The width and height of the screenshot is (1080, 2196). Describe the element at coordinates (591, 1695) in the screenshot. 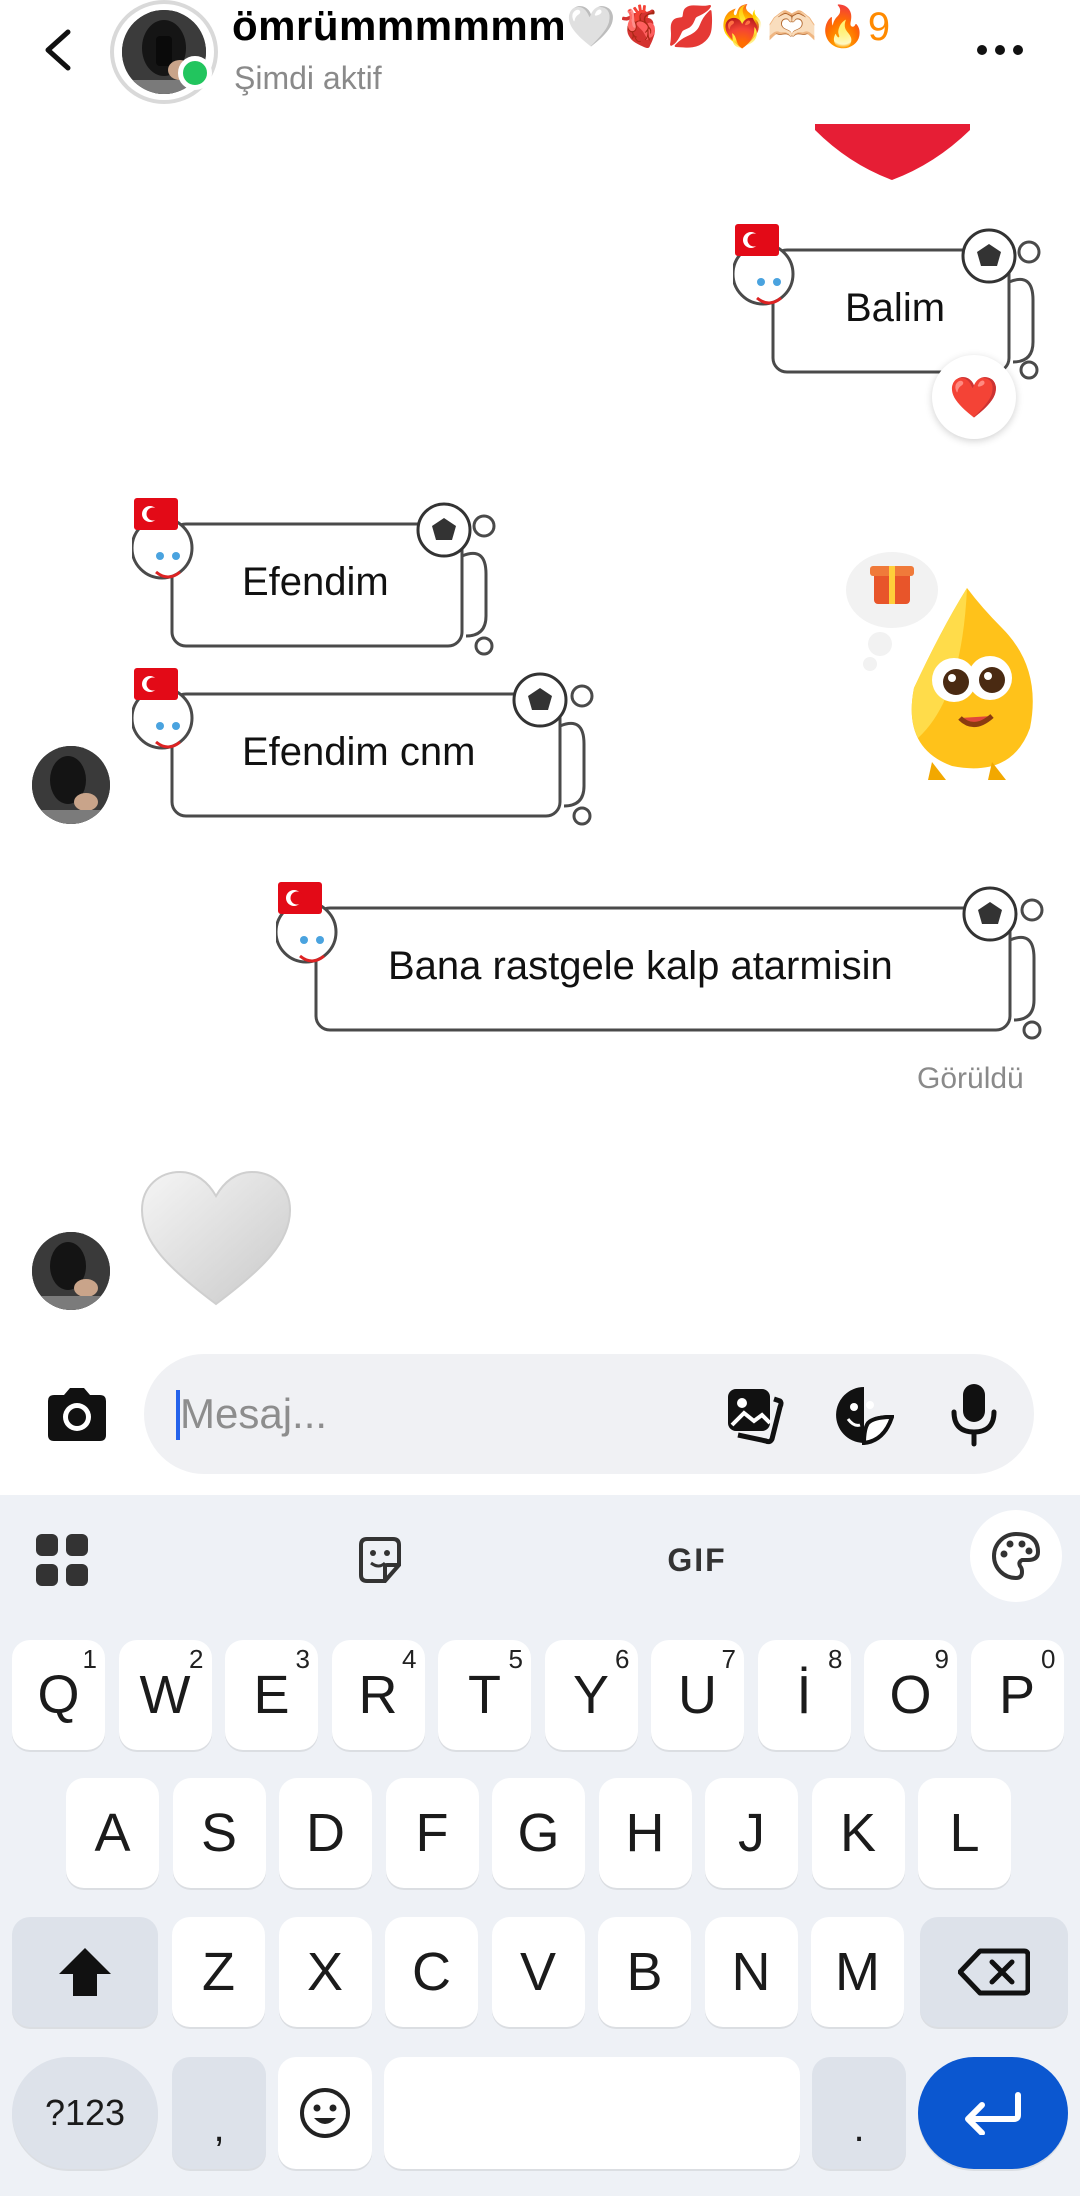

I see `key-y: Y6` at that location.